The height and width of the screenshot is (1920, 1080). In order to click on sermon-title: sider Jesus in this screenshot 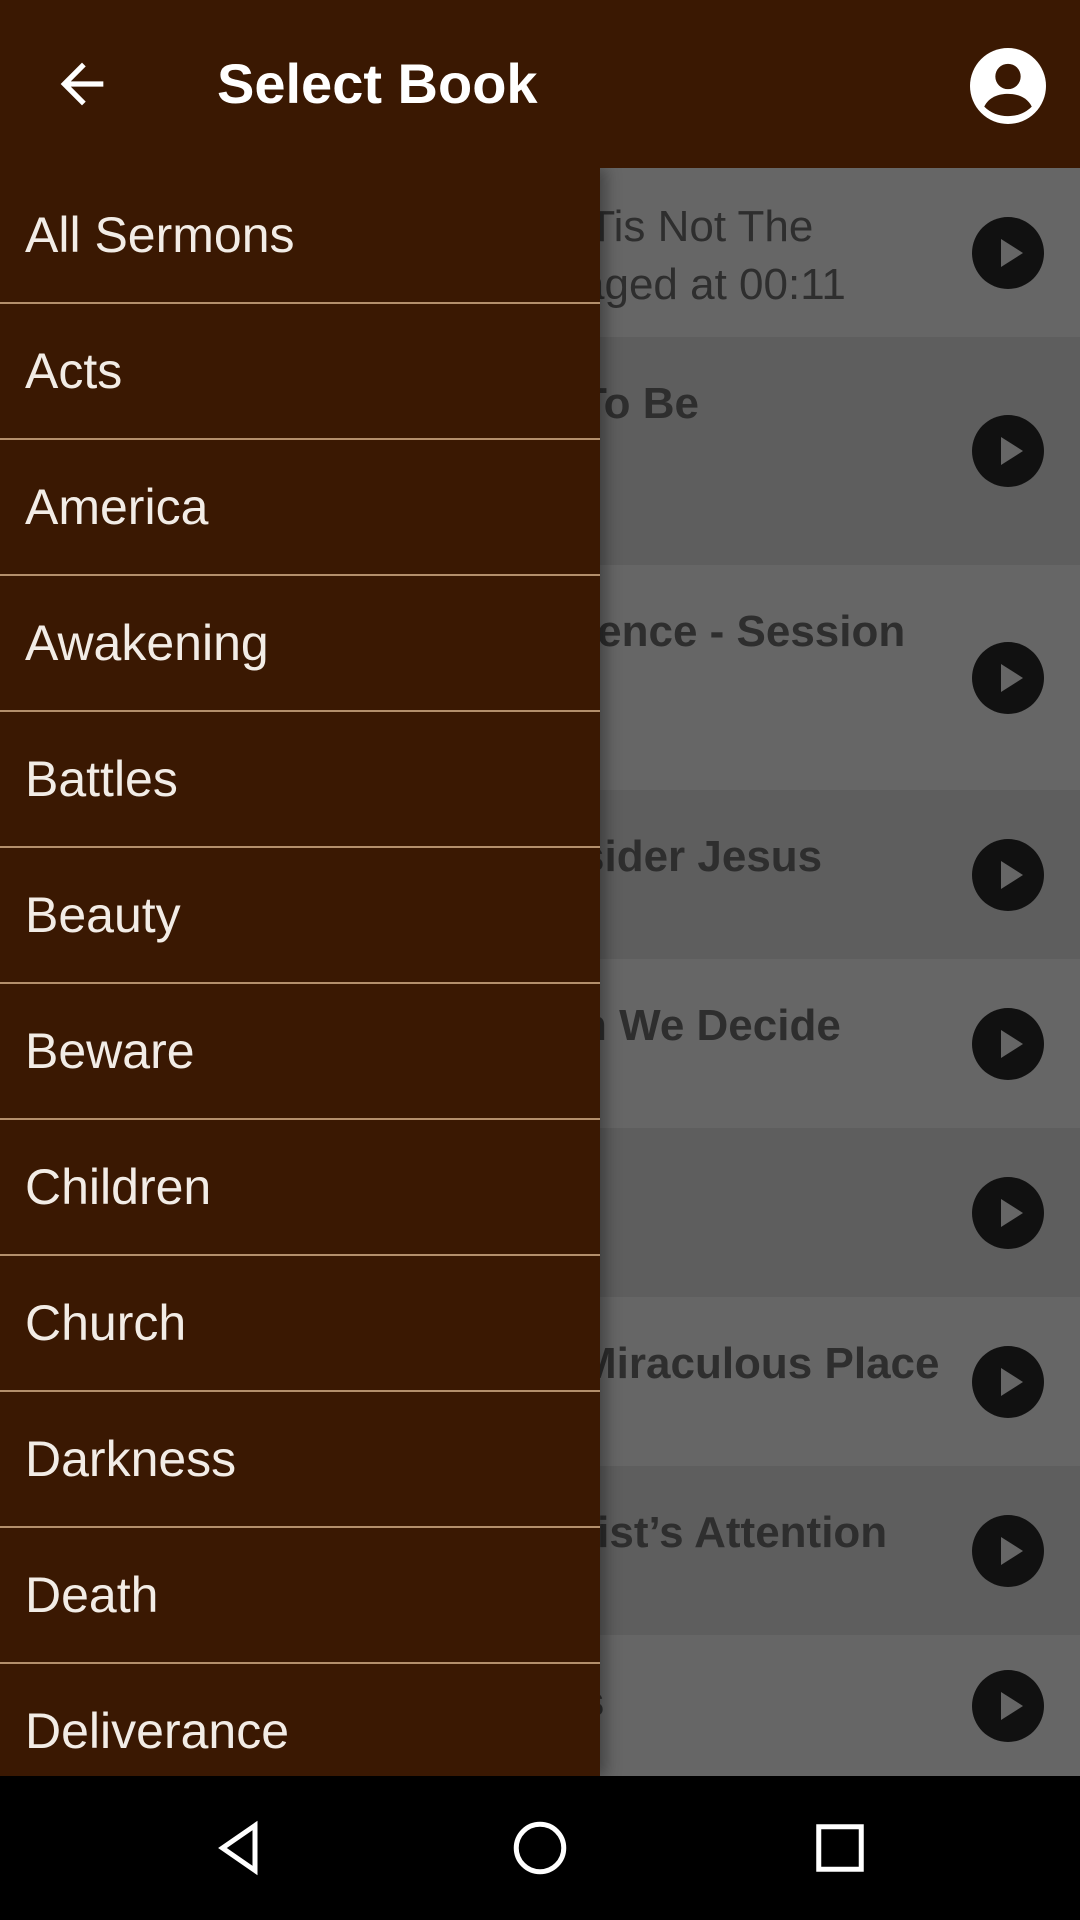, I will do `click(701, 857)`.